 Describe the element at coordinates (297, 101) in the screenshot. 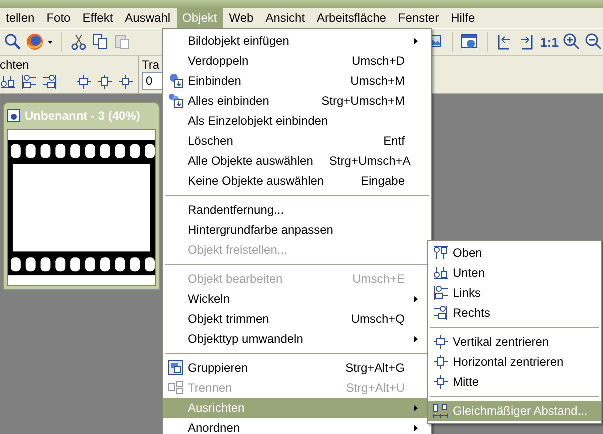

I see `menu-item: Alles einbinden Strg+Umsch+M` at that location.